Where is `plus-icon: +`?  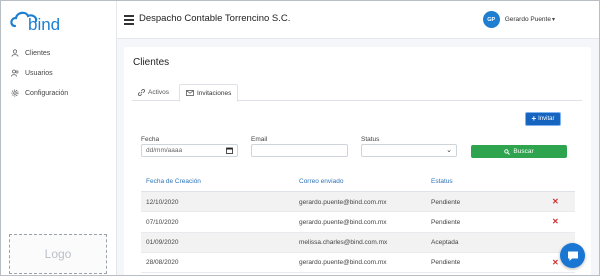
plus-icon: + is located at coordinates (534, 118).